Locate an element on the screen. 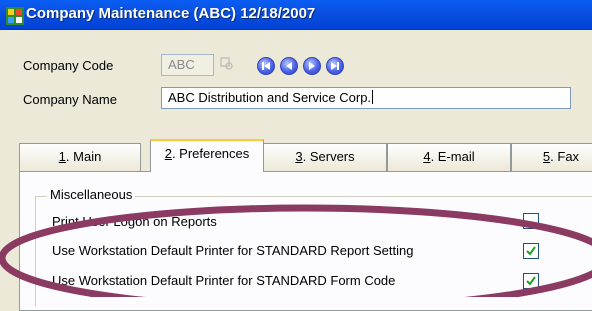  tab-email: 4. E-mail is located at coordinates (449, 157).